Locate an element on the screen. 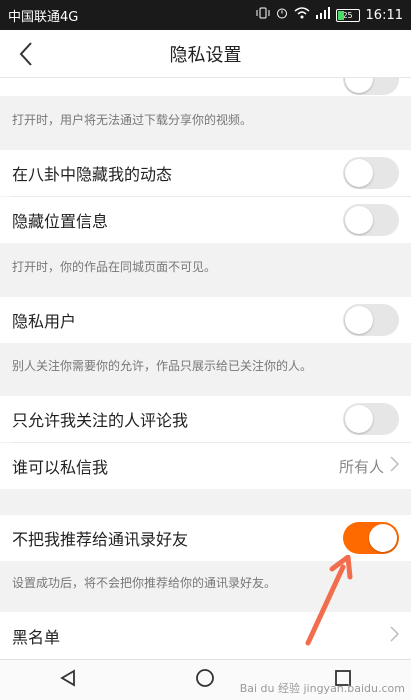 Image resolution: width=411 pixels, height=700 pixels. row-private-user: 隐私用户 is located at coordinates (205, 320).